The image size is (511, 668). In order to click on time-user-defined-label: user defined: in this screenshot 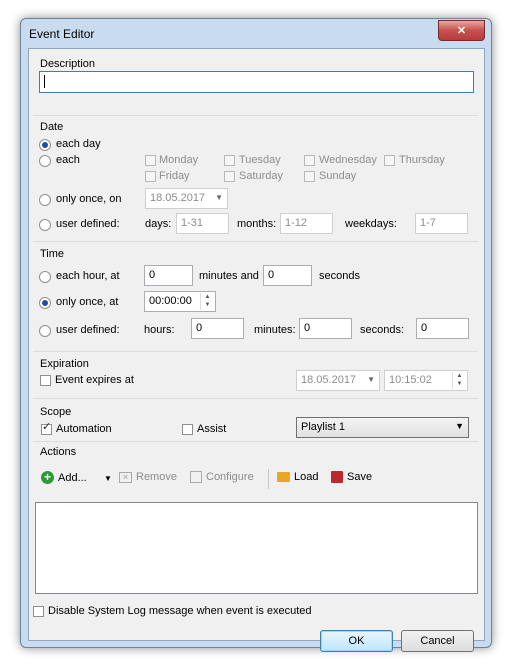, I will do `click(88, 330)`.